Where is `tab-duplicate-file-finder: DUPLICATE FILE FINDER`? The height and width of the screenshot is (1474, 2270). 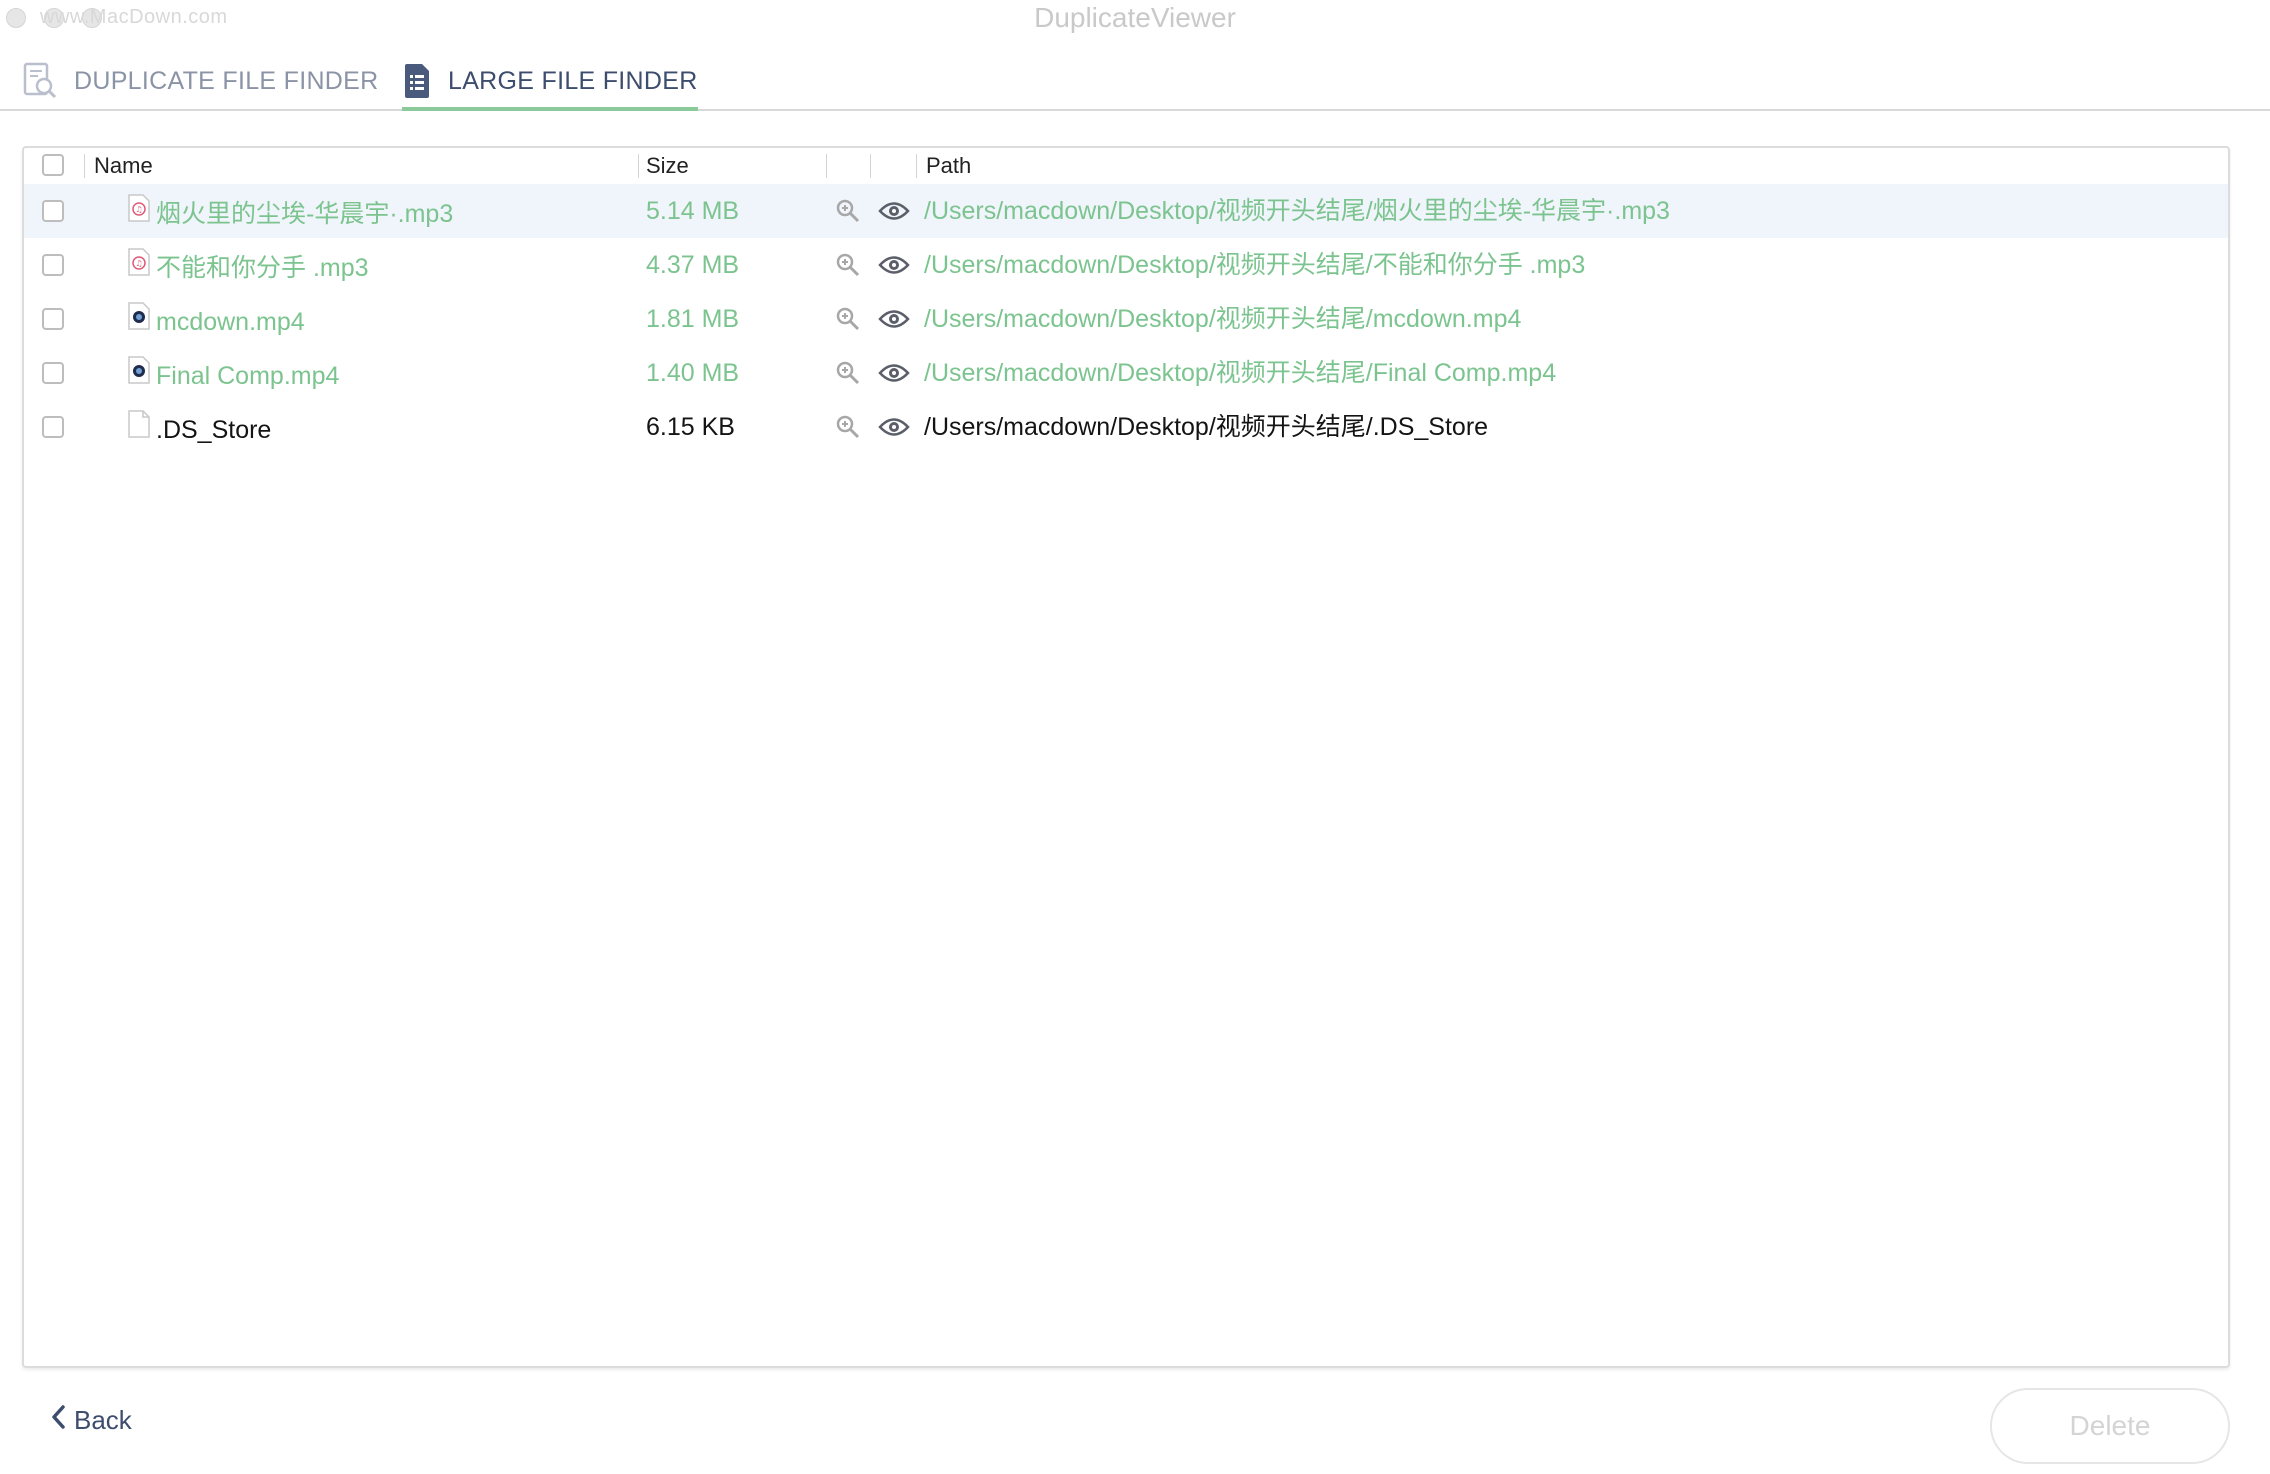
tab-duplicate-file-finder: DUPLICATE FILE FINDER is located at coordinates (200, 81).